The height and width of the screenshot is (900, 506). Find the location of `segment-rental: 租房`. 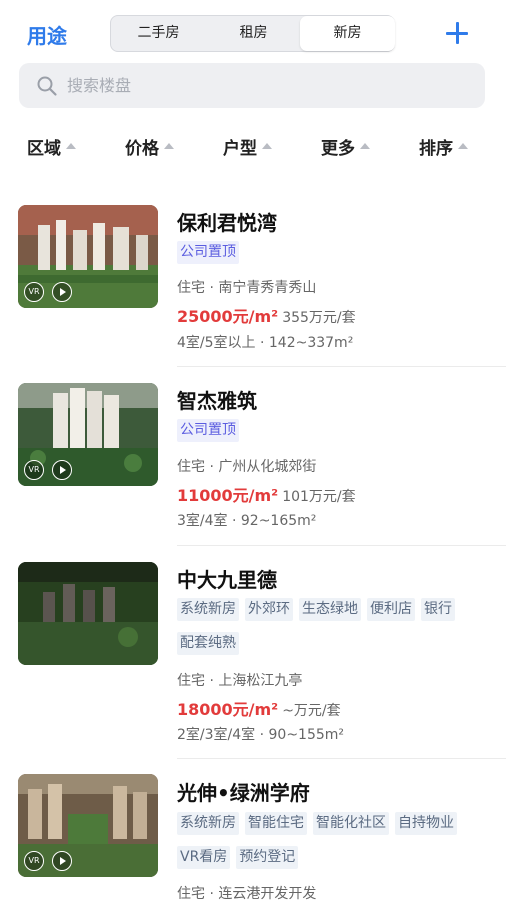

segment-rental: 租房 is located at coordinates (253, 33).